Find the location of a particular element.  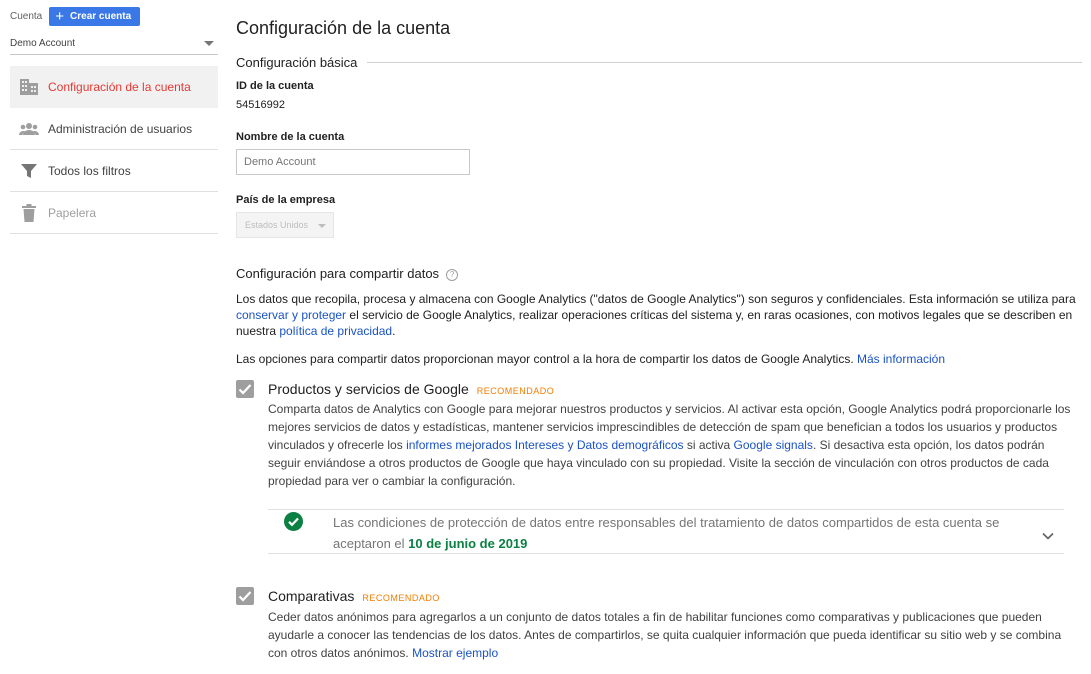

sidebar-item-label: Administración de usuarios is located at coordinates (120, 128).